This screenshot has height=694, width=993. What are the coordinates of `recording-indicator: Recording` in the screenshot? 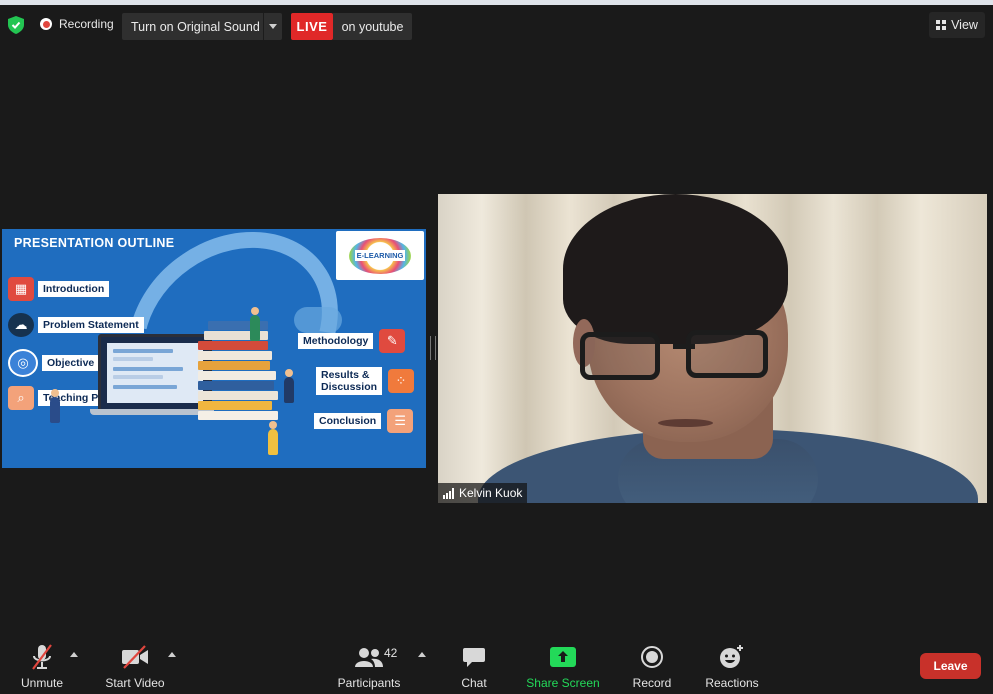 It's located at (77, 24).